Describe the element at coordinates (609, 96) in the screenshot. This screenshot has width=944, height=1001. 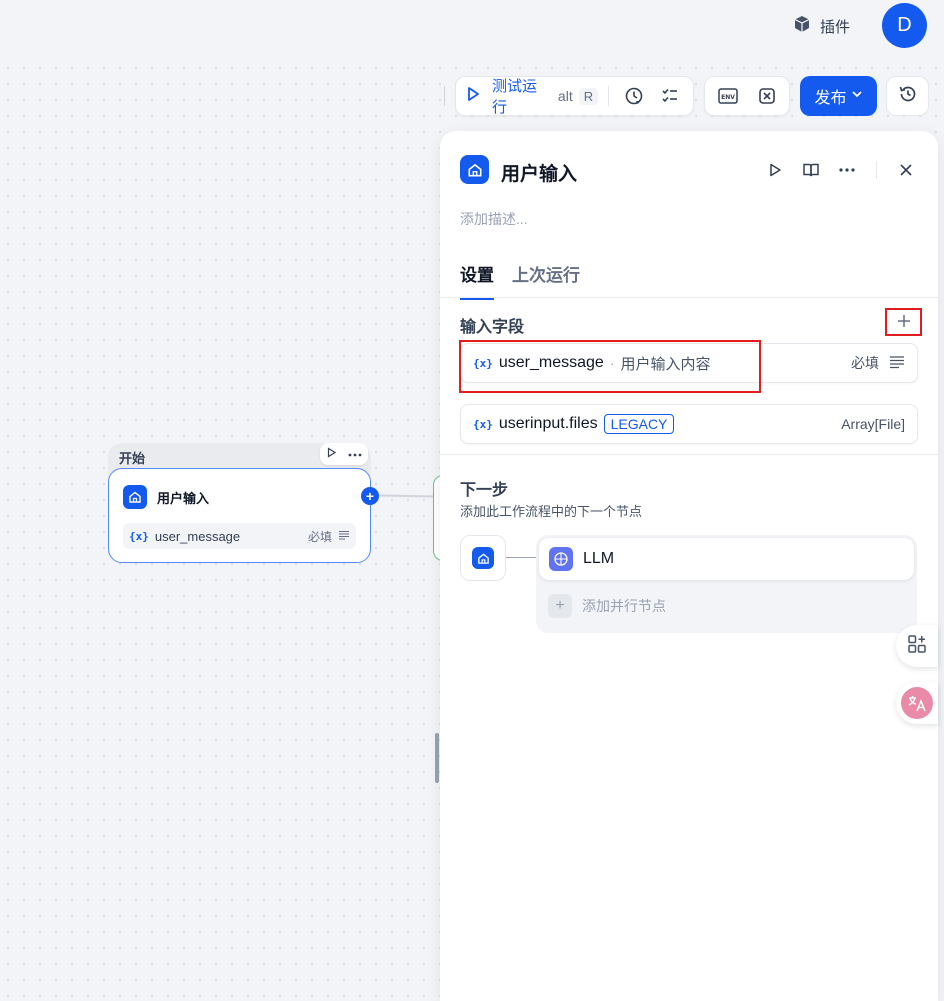
I see `toolbar-separator` at that location.